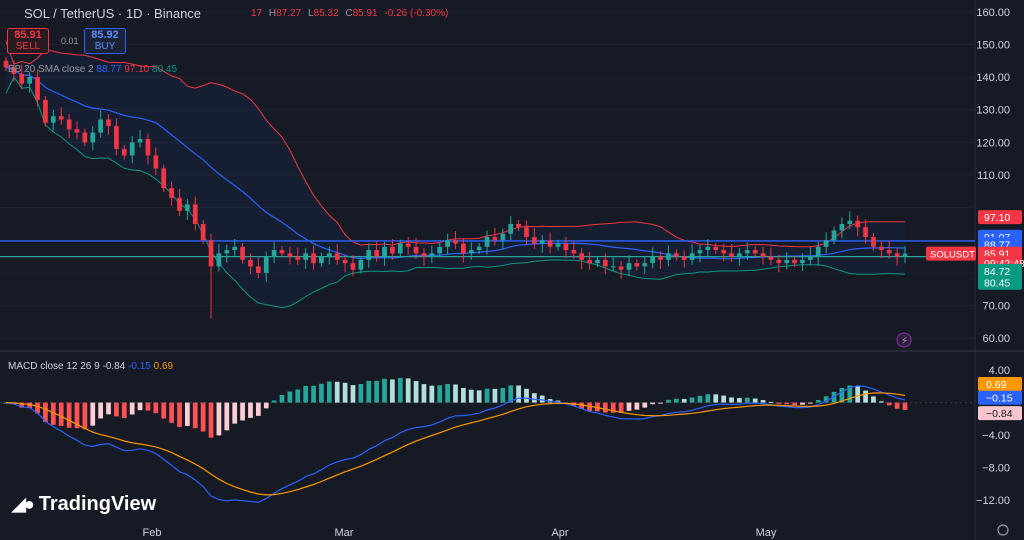 Image resolution: width=1024 pixels, height=540 pixels. I want to click on price-tick-label: 120.00, so click(993, 143).